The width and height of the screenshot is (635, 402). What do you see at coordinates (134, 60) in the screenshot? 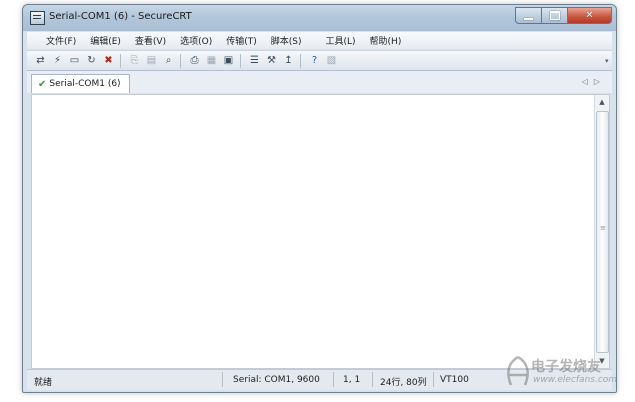
I see `copy-icon: ⎘` at bounding box center [134, 60].